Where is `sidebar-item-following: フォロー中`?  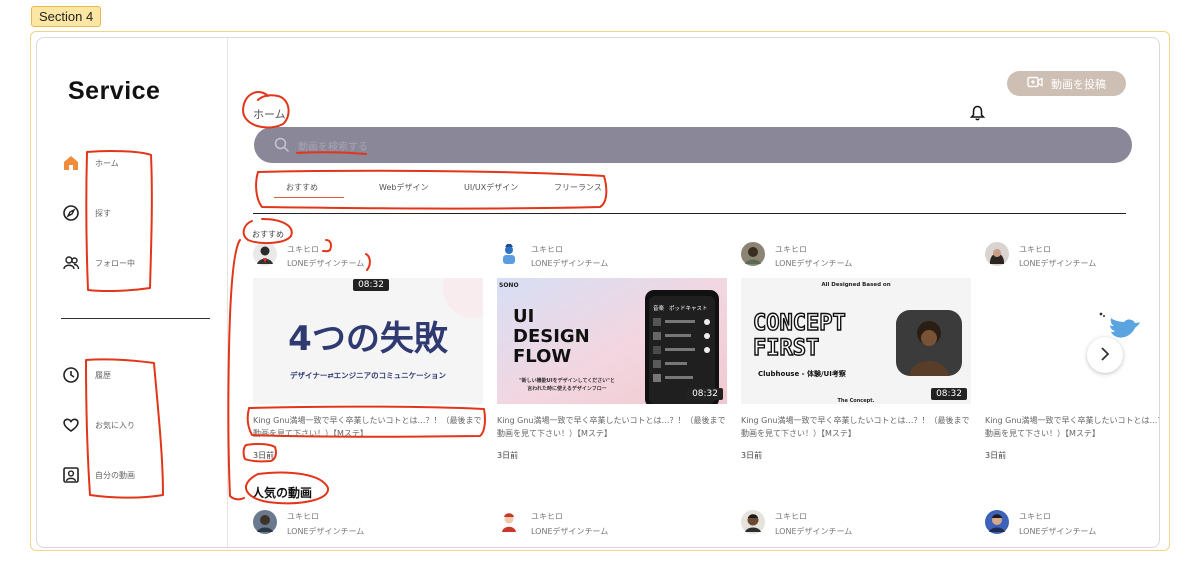 sidebar-item-following: フォロー中 is located at coordinates (98, 263).